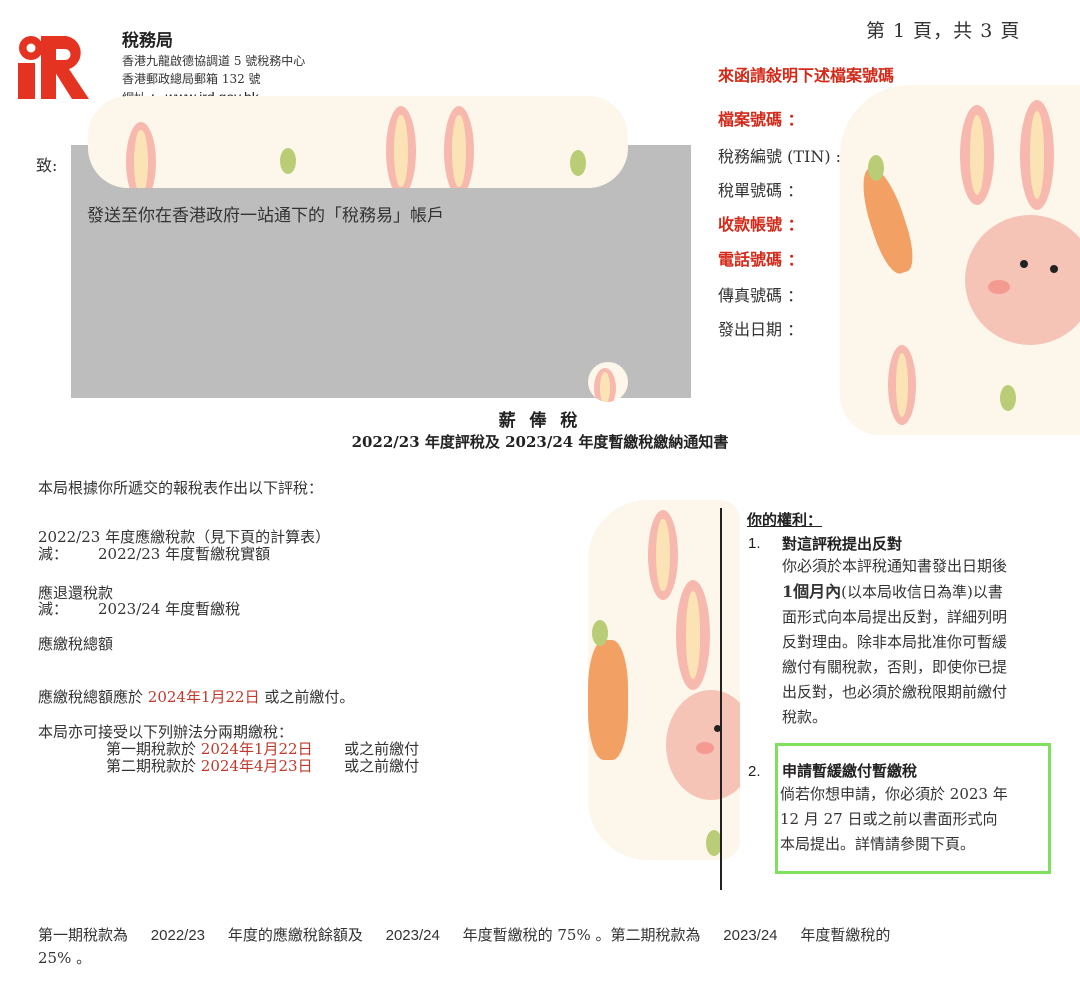 The width and height of the screenshot is (1080, 982). Describe the element at coordinates (169, 609) in the screenshot. I see `less-provisional: 2023/24 年度暫繳稅` at that location.